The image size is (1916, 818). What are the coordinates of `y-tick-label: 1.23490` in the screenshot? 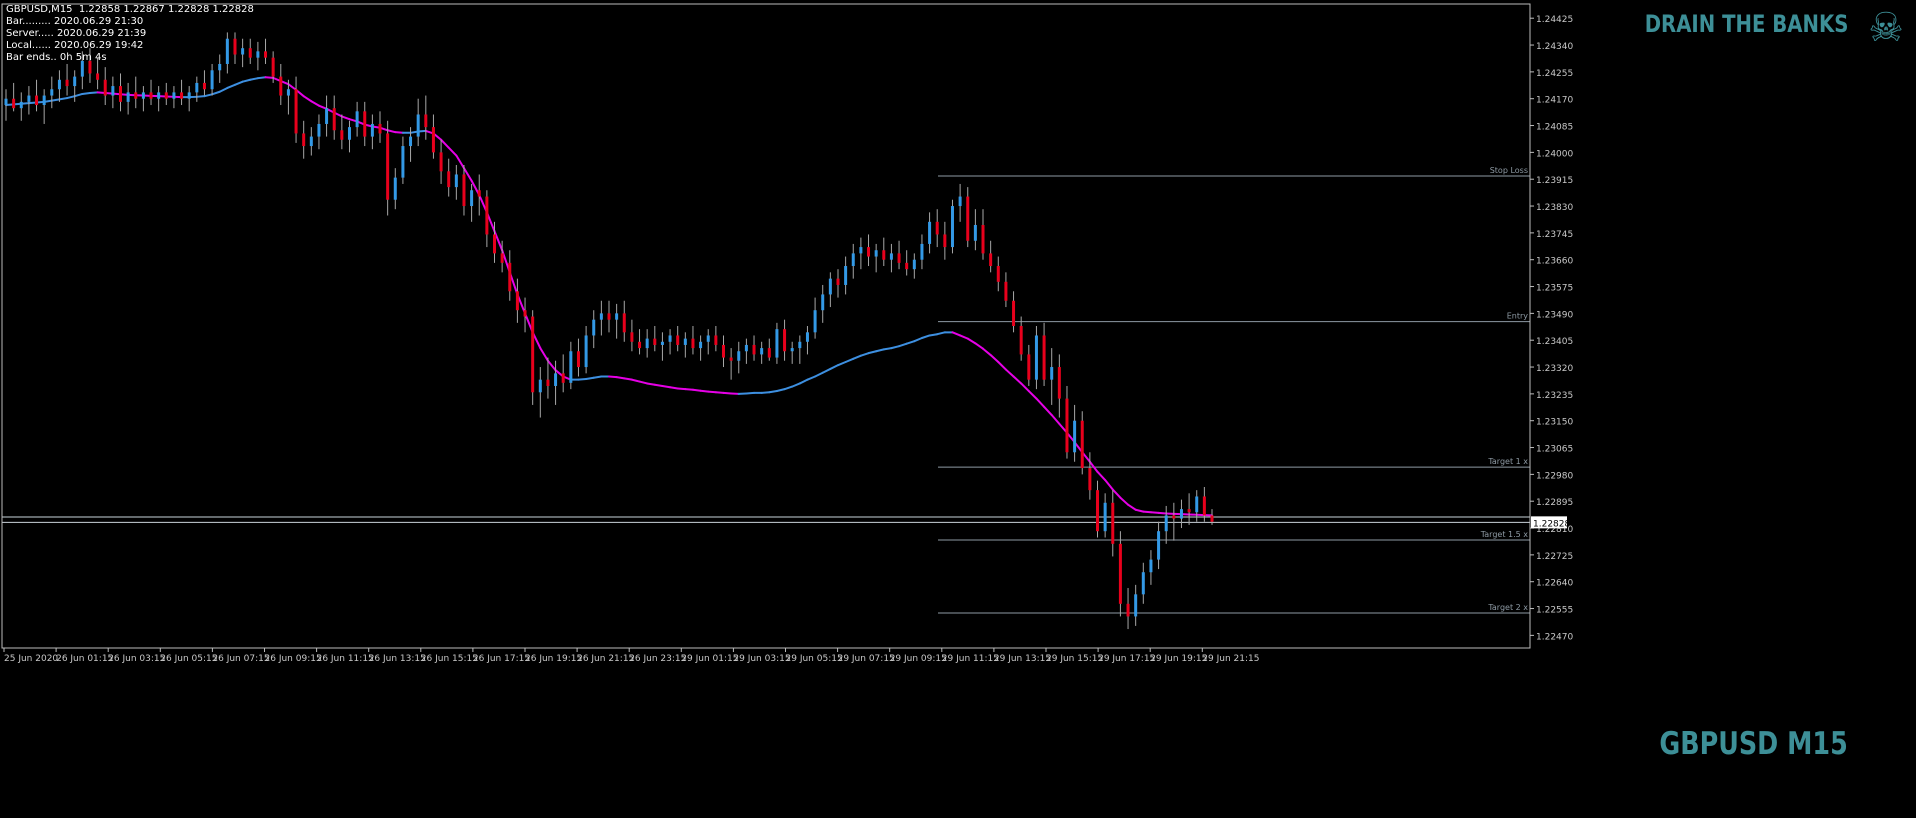 It's located at (1554, 315).